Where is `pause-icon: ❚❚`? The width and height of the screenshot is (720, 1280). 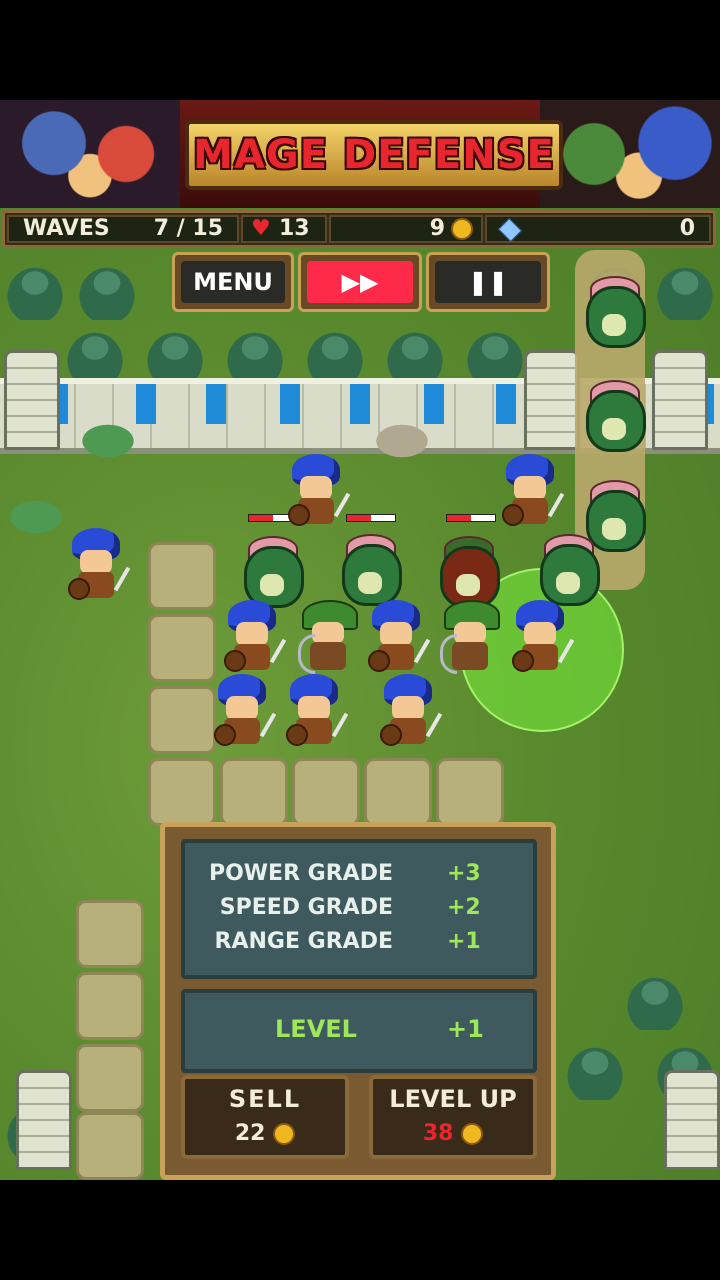 pause-icon: ❚❚ is located at coordinates (488, 282).